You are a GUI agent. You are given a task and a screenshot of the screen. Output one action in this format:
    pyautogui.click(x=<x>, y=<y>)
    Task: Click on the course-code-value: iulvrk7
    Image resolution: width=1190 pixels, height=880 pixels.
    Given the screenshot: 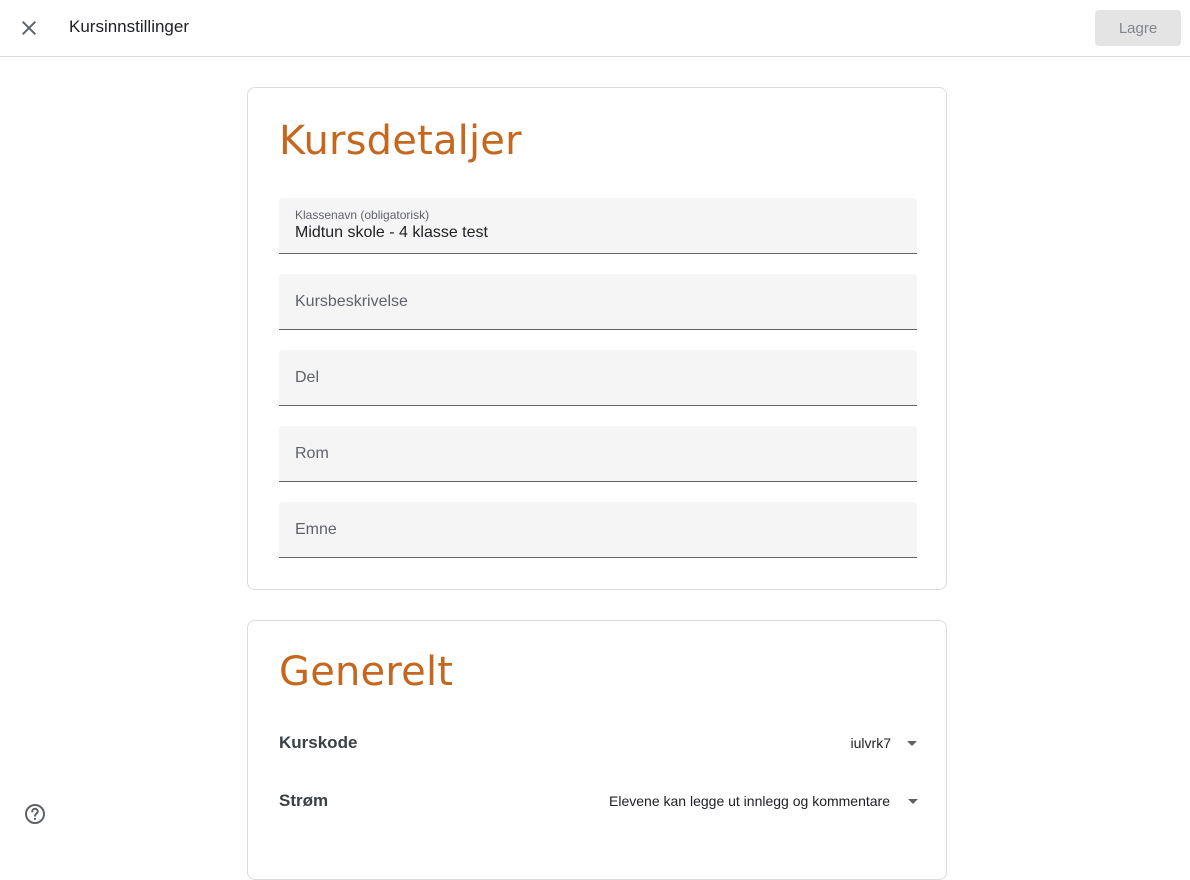 What is the action you would take?
    pyautogui.click(x=870, y=743)
    